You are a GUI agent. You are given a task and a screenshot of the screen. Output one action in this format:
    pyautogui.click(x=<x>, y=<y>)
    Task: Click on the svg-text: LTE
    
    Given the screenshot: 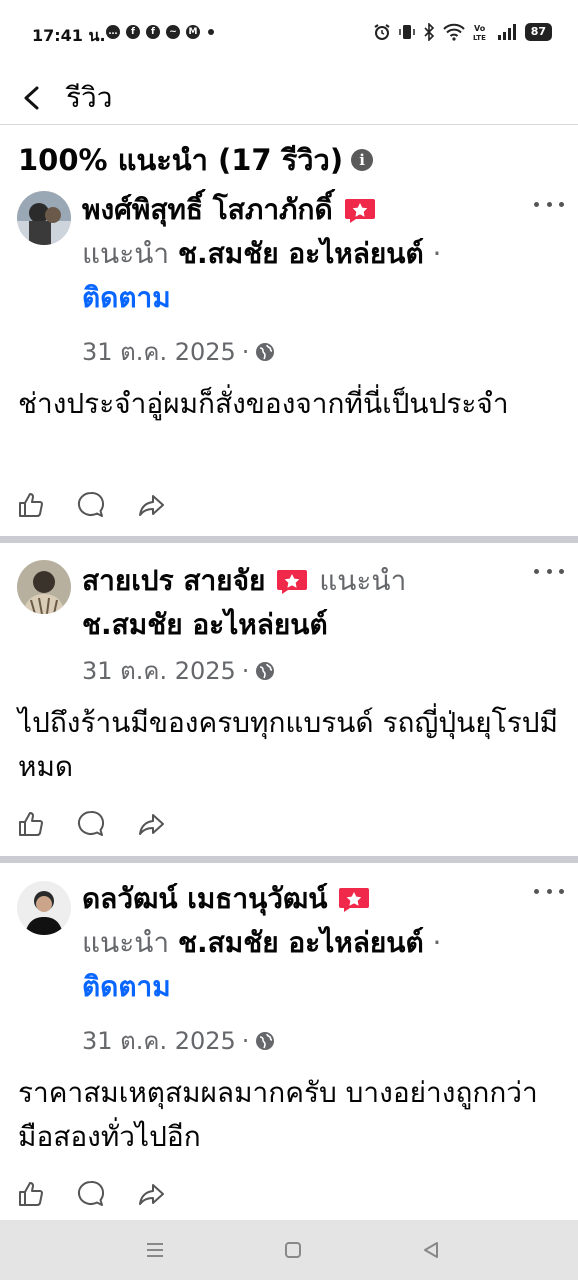 What is the action you would take?
    pyautogui.click(x=479, y=37)
    